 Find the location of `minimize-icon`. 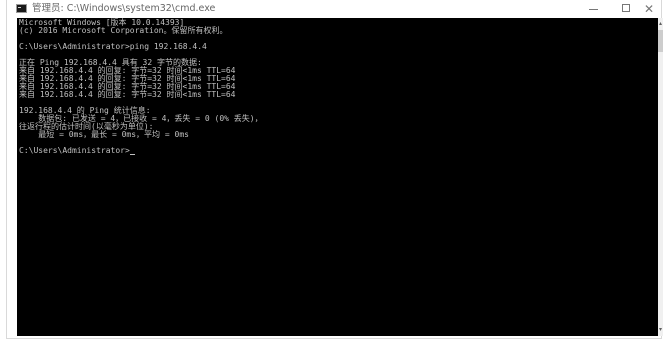

minimize-icon is located at coordinates (593, 9).